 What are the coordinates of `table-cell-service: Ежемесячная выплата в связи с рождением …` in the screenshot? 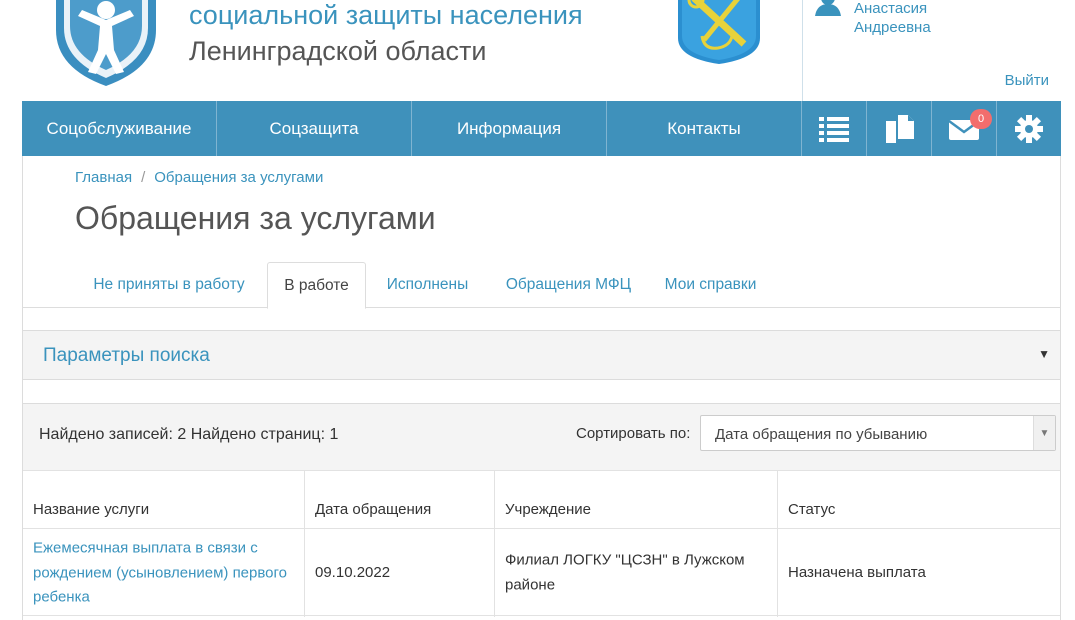 It's located at (164, 573).